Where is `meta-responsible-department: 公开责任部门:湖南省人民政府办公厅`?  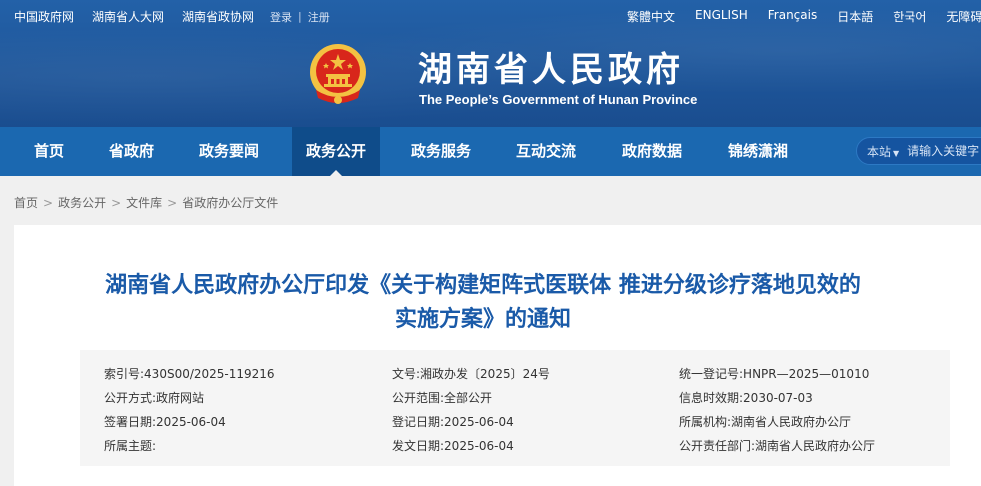
meta-responsible-department: 公开责任部门:湖南省人民政府办公厅 is located at coordinates (777, 445).